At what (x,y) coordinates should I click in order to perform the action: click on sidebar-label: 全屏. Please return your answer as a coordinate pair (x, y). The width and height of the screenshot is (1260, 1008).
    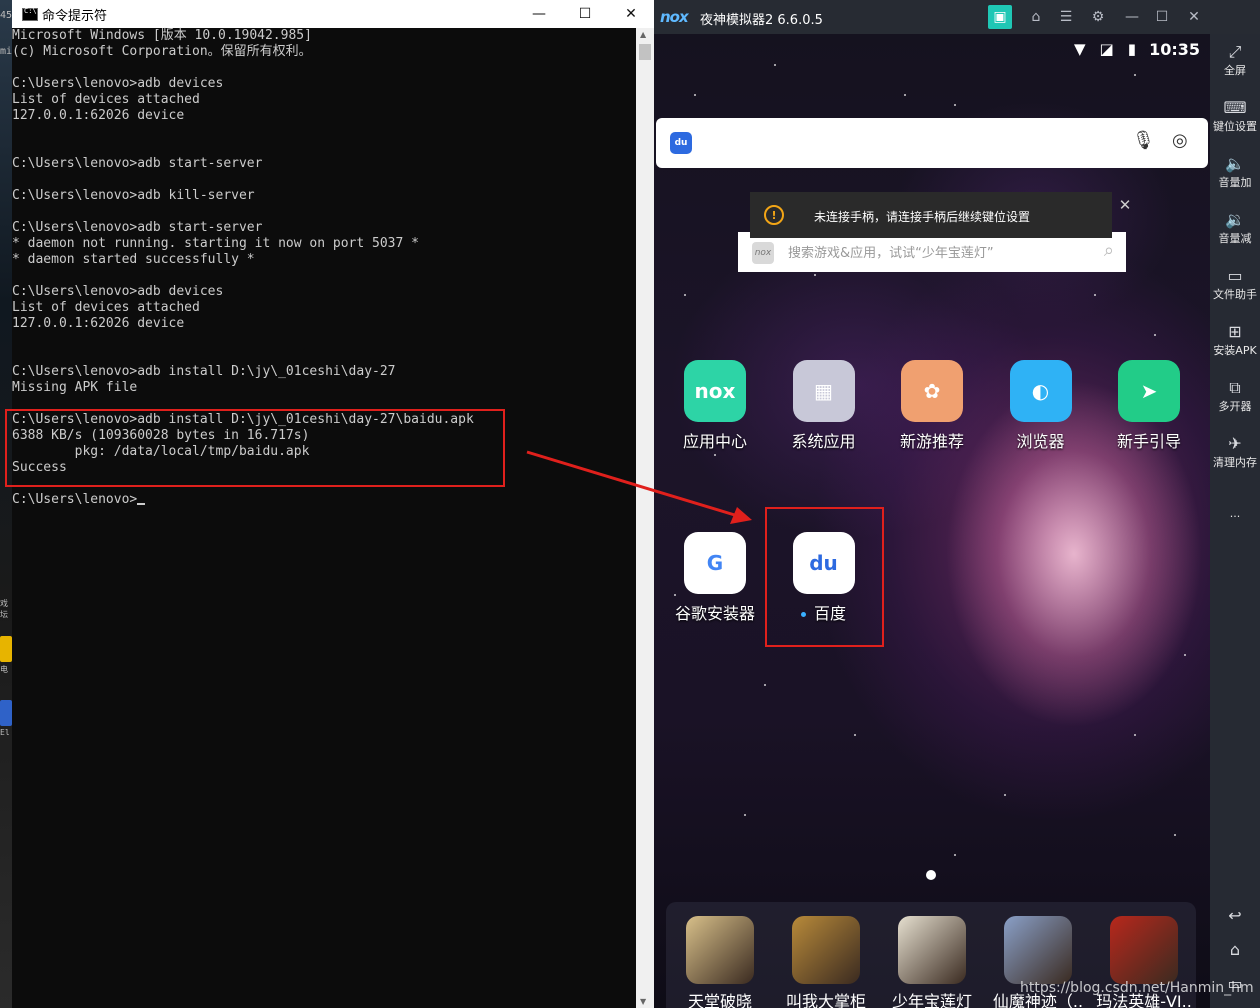
    Looking at the image, I should click on (1235, 70).